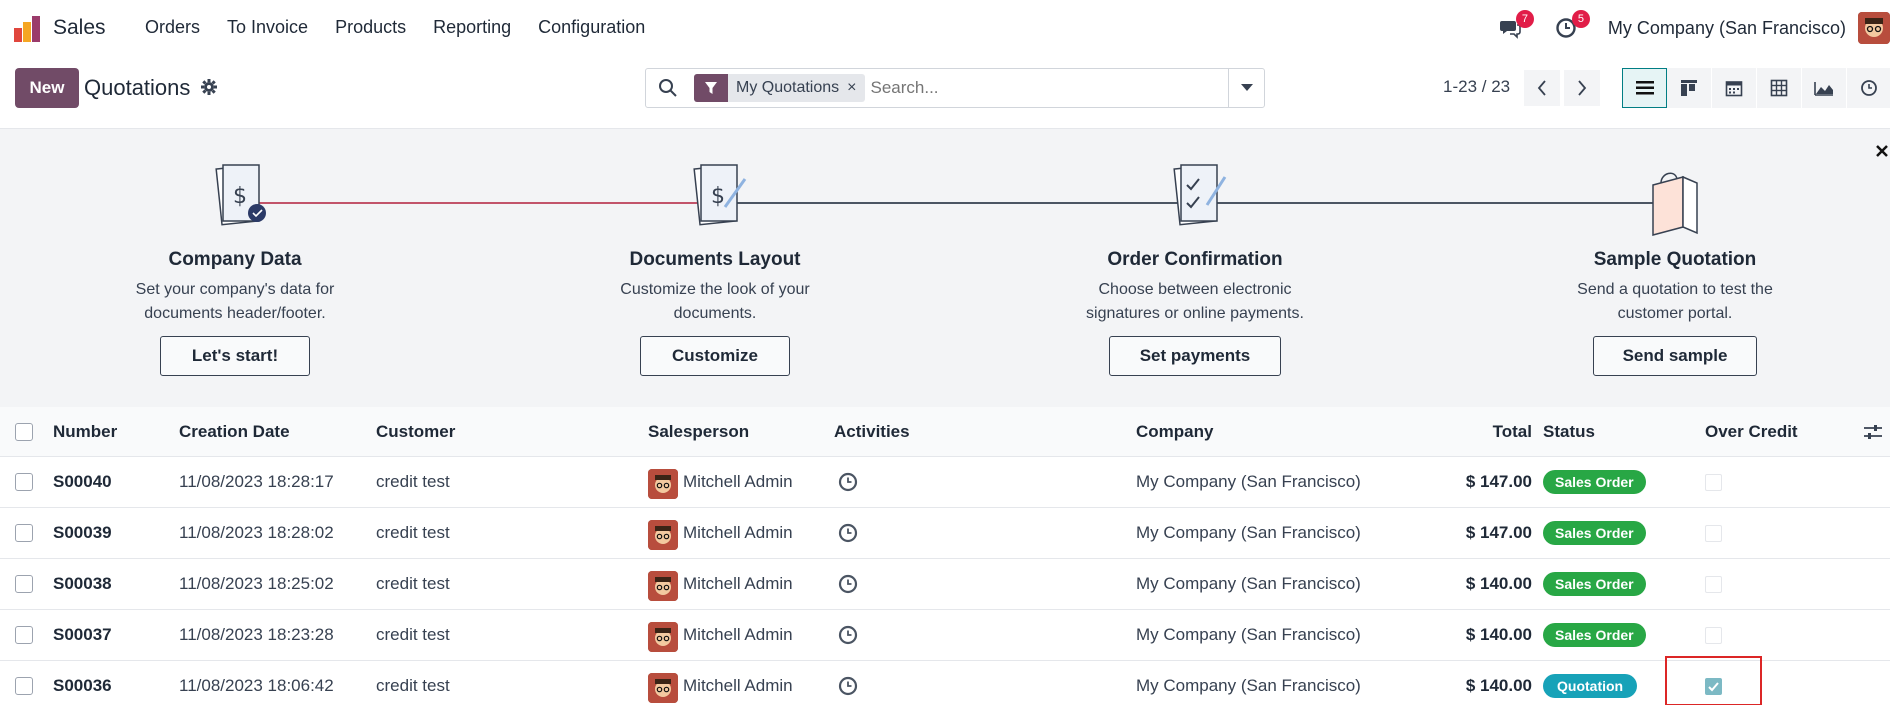 The width and height of the screenshot is (1890, 705). What do you see at coordinates (79, 28) in the screenshot?
I see `app-name: Sales` at bounding box center [79, 28].